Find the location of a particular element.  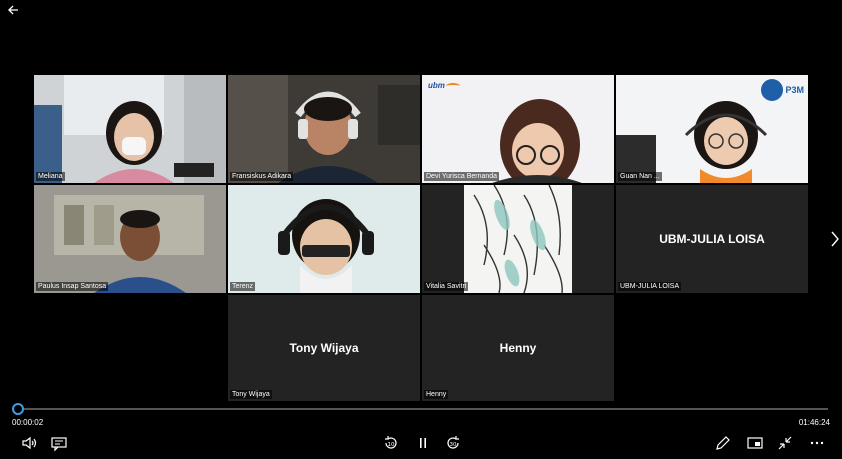

participant-tile-tony-wijaya: Tony Wijaya Tony Wijaya is located at coordinates (324, 348).